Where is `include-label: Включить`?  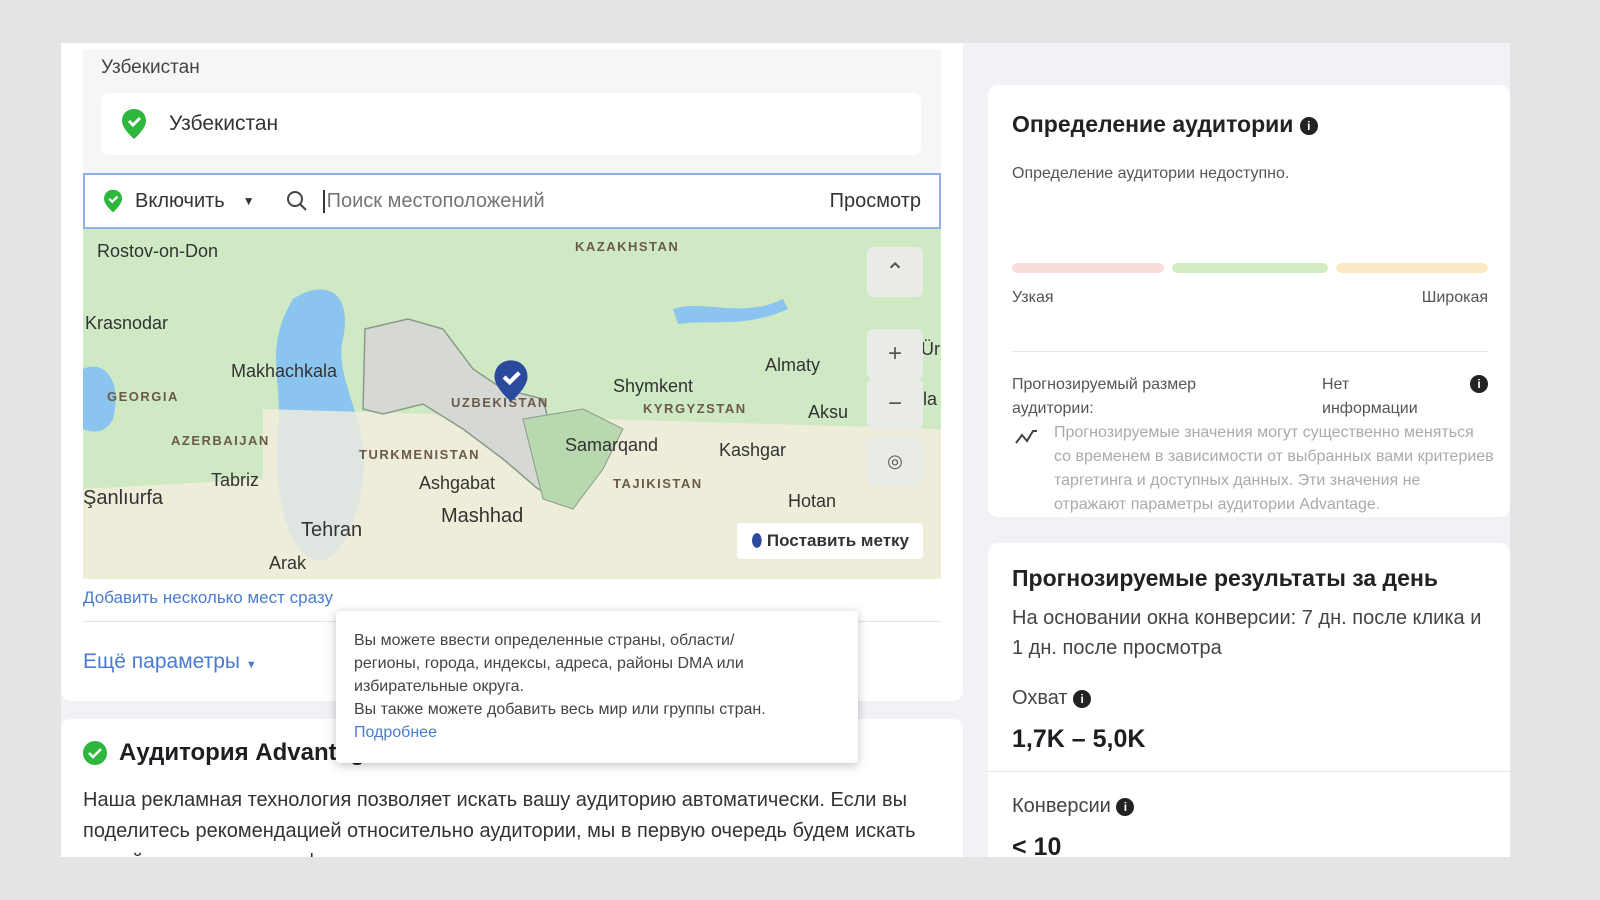
include-label: Включить is located at coordinates (180, 200).